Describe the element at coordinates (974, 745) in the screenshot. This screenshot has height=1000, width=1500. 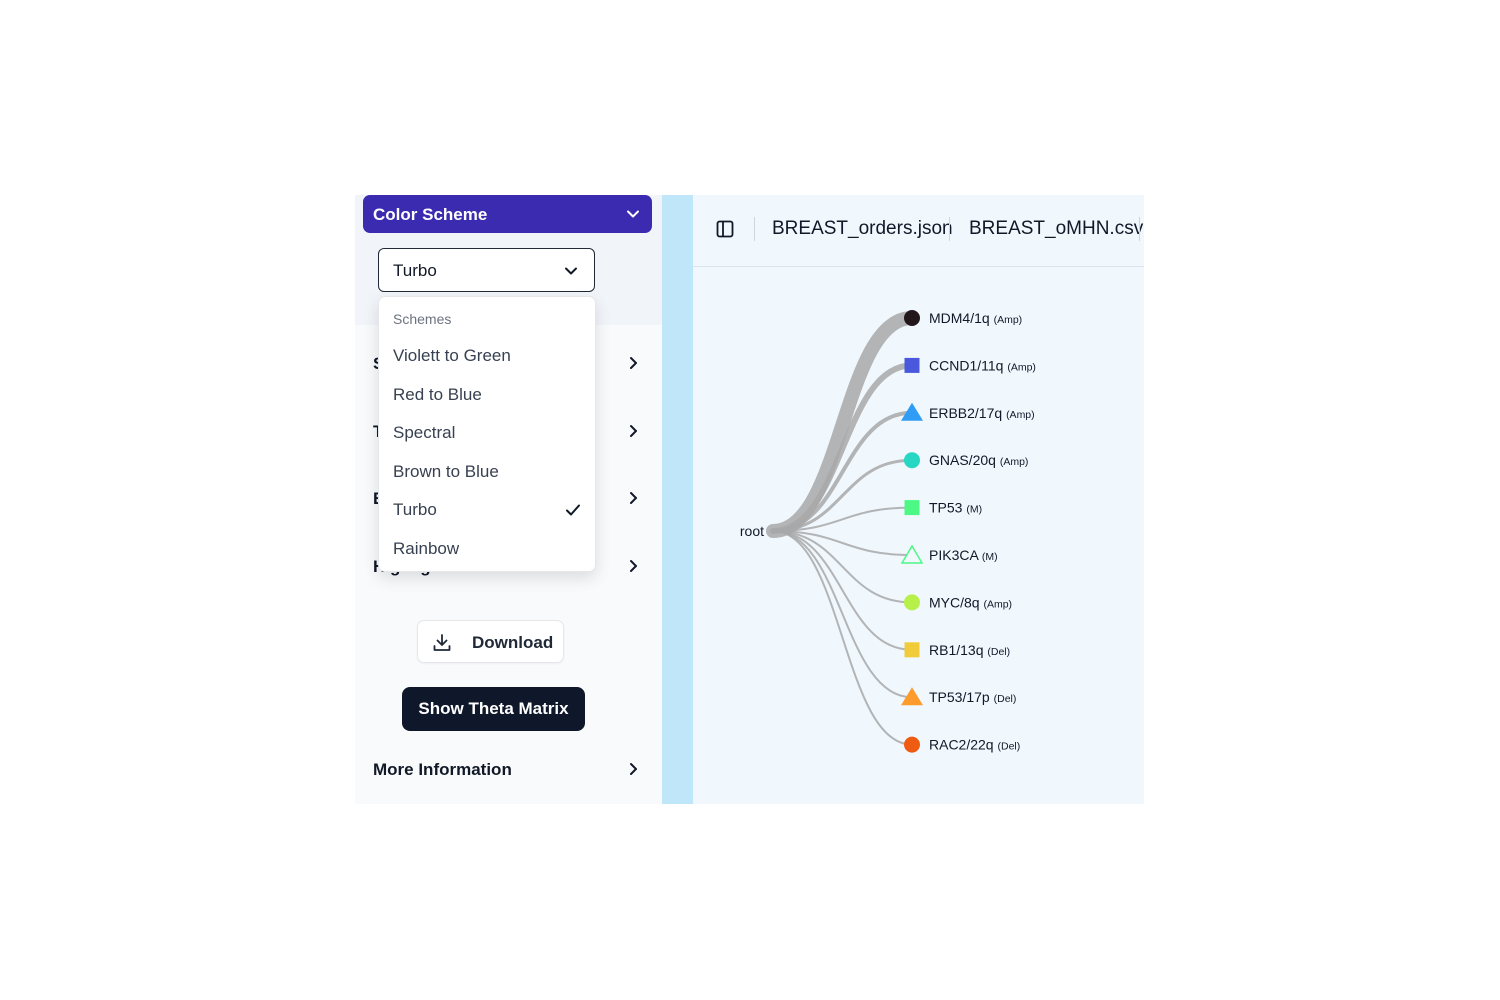
I see `tree-node-label: RAC2/22q (Del)` at that location.